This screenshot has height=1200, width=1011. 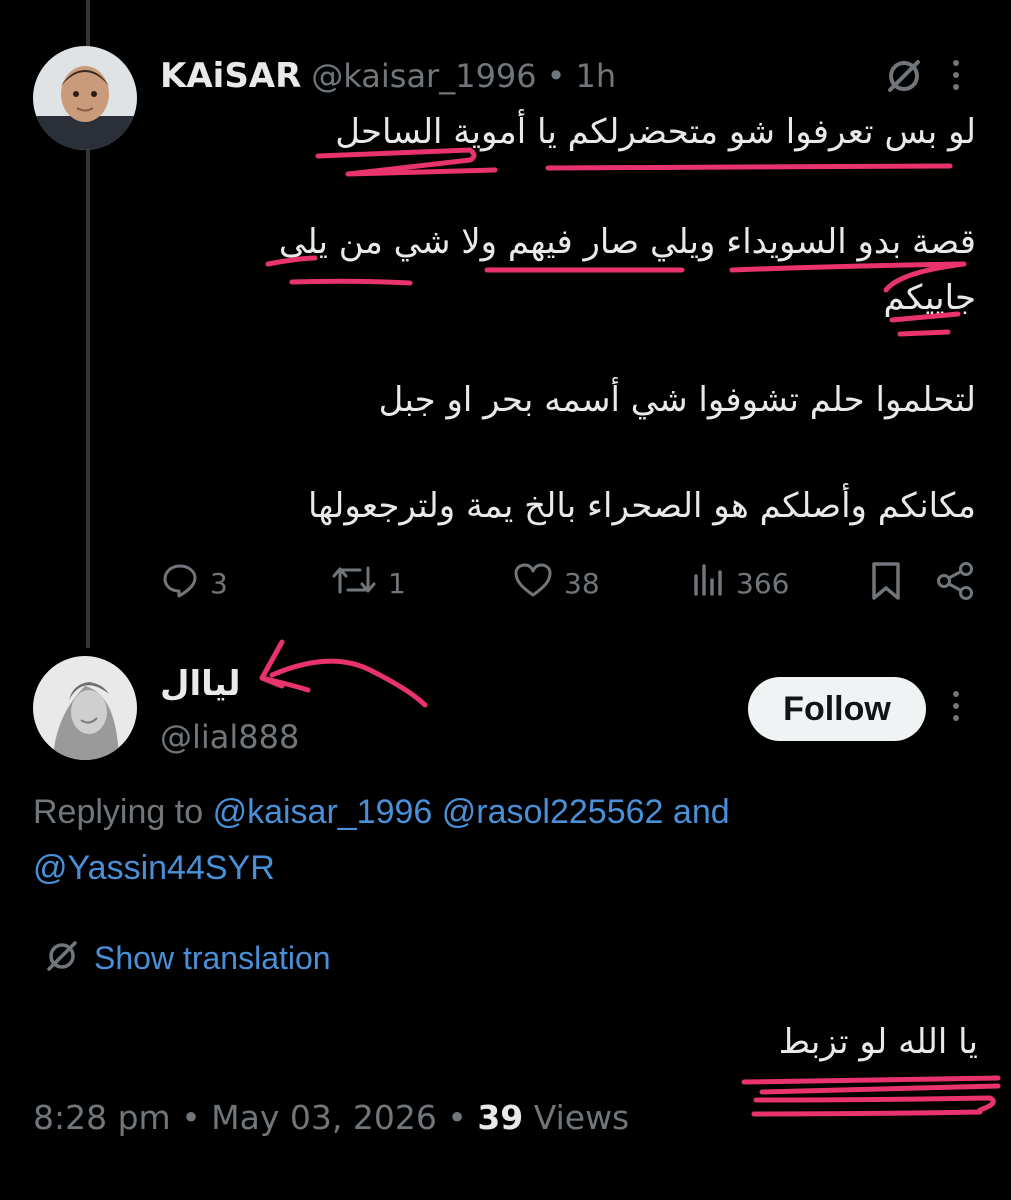 I want to click on reply-action: 3, so click(x=194, y=583).